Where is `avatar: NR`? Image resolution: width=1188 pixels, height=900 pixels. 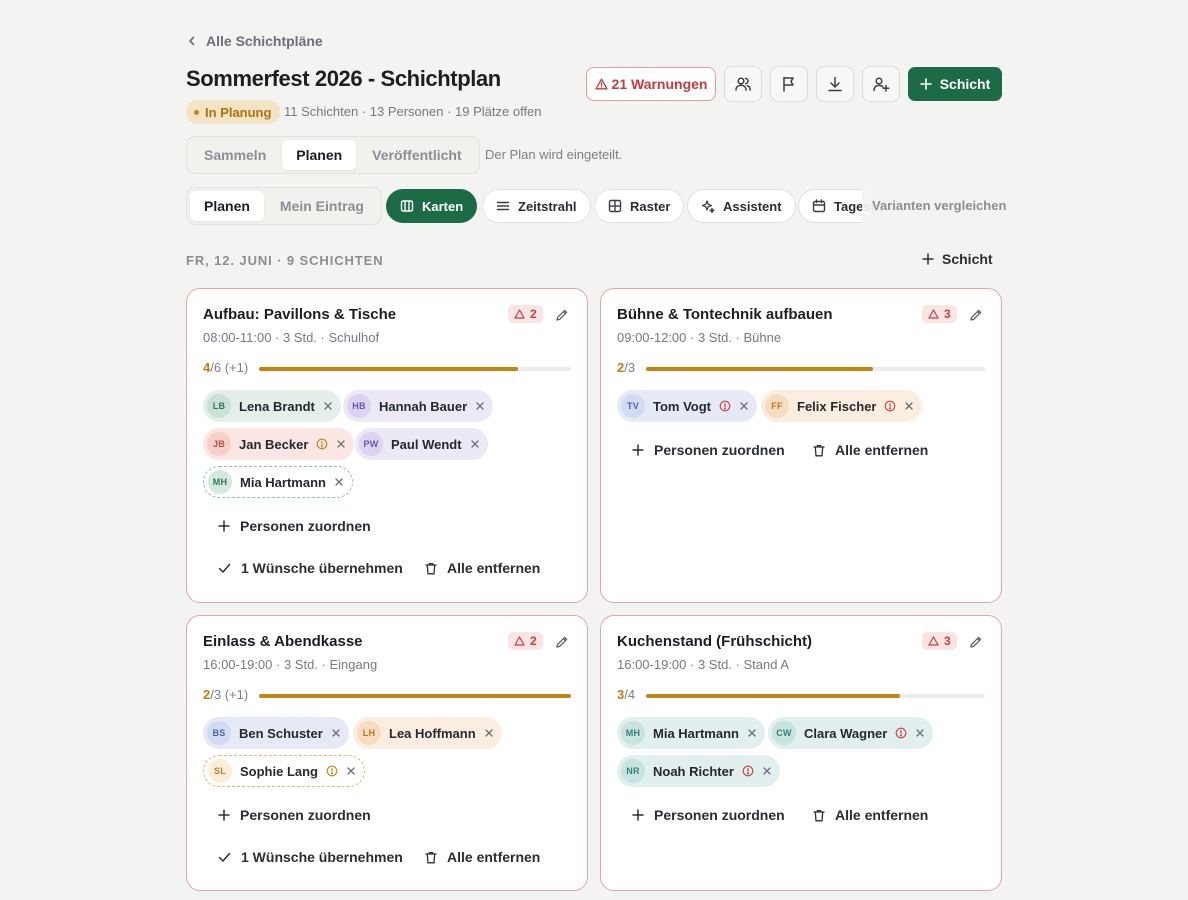 avatar: NR is located at coordinates (633, 771).